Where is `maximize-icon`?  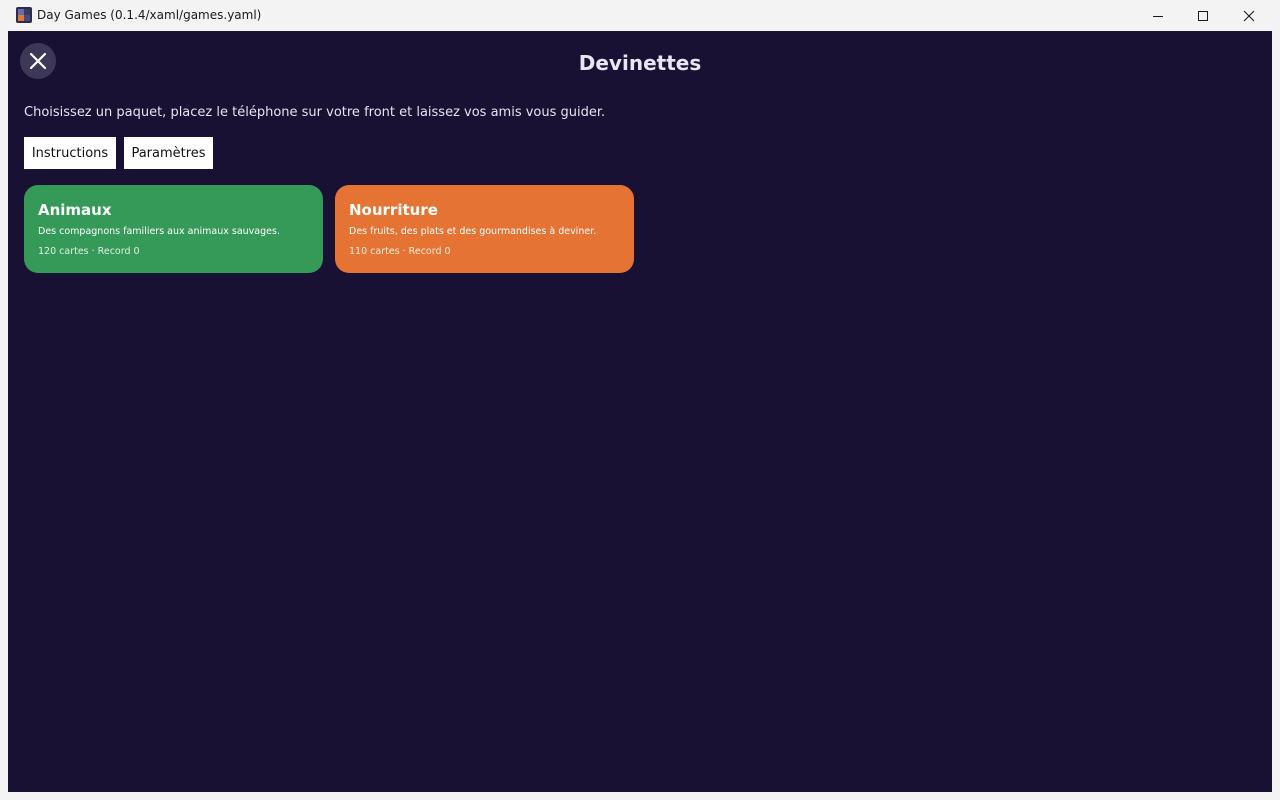 maximize-icon is located at coordinates (1203, 15).